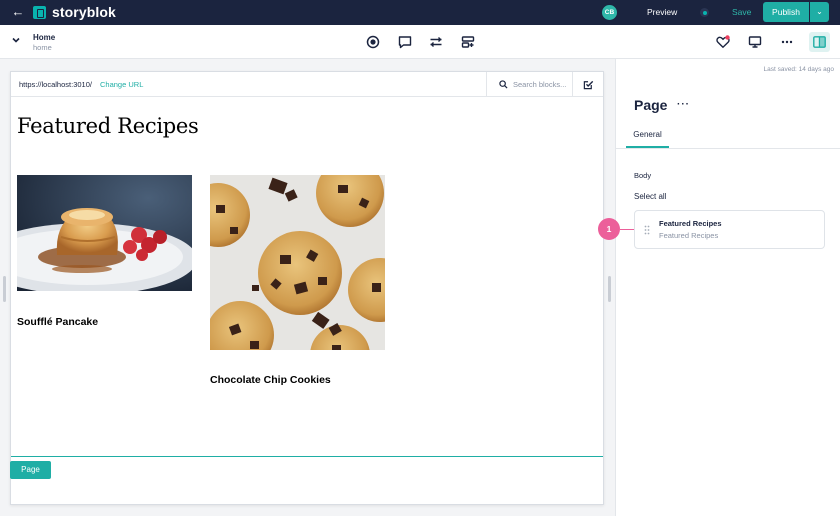 This screenshot has height=516, width=840. What do you see at coordinates (270, 380) in the screenshot?
I see `recipe-title: Chocolate Chip Cookies` at bounding box center [270, 380].